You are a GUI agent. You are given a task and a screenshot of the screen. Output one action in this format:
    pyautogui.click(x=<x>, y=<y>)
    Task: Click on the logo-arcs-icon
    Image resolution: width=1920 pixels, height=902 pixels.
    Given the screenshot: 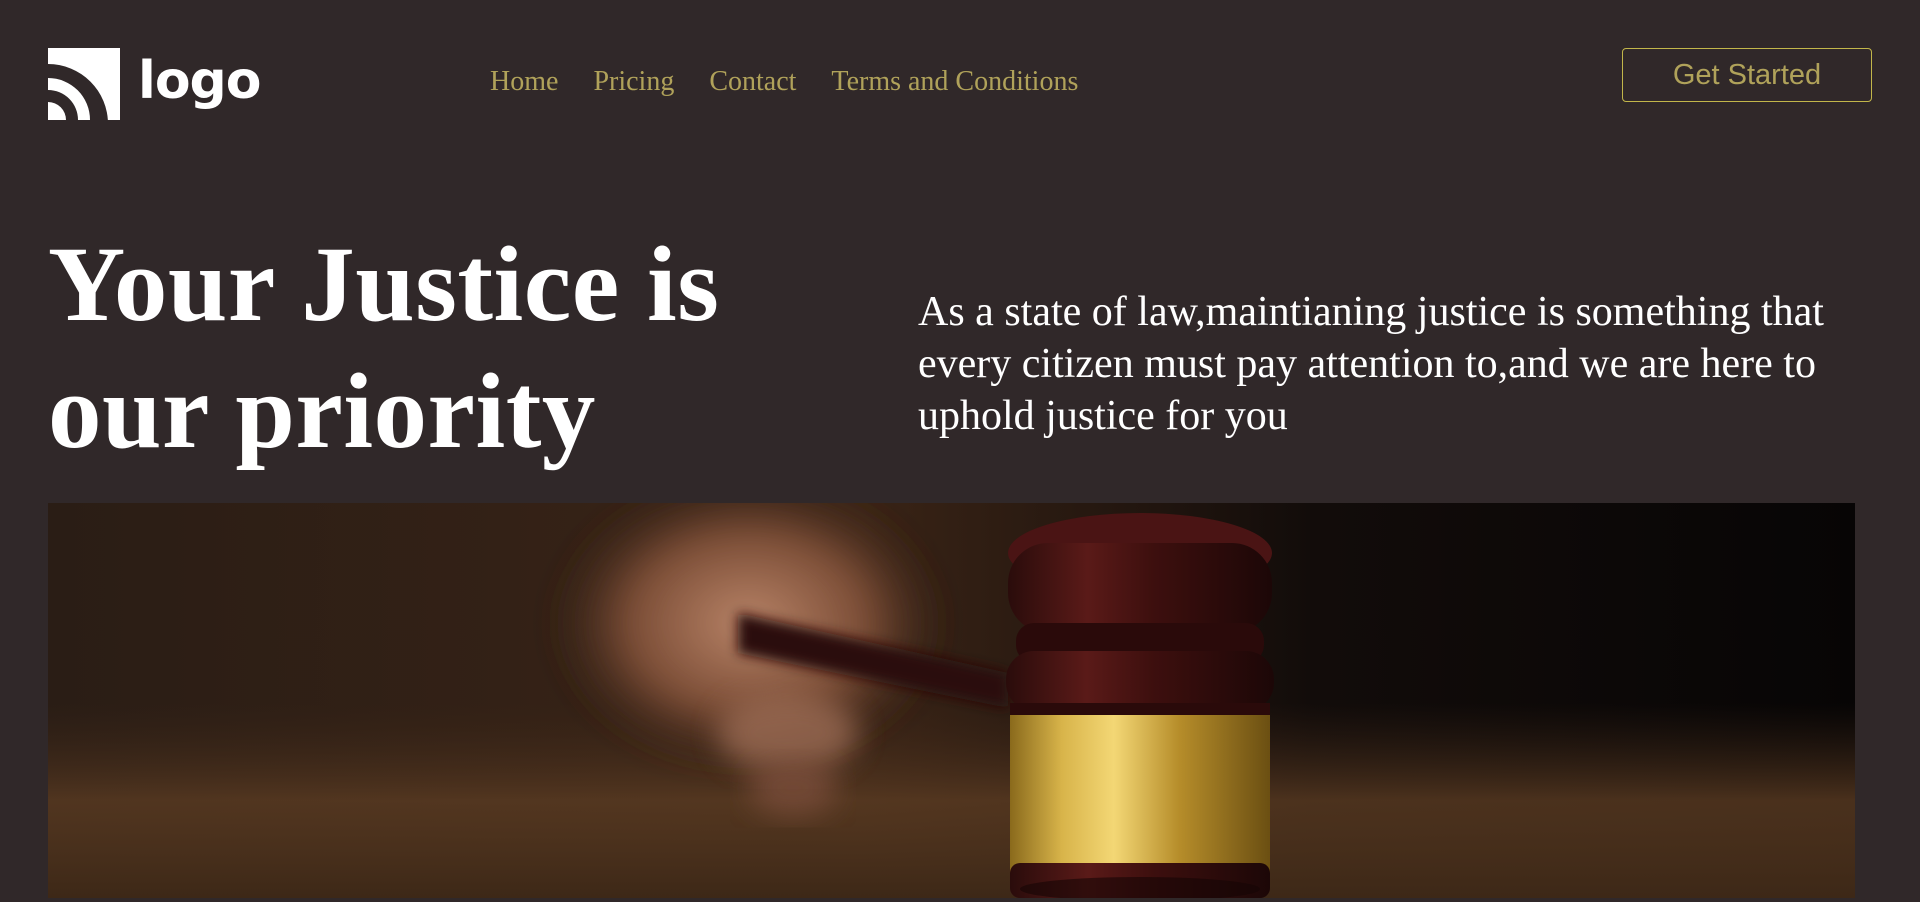 What is the action you would take?
    pyautogui.click(x=84, y=84)
    